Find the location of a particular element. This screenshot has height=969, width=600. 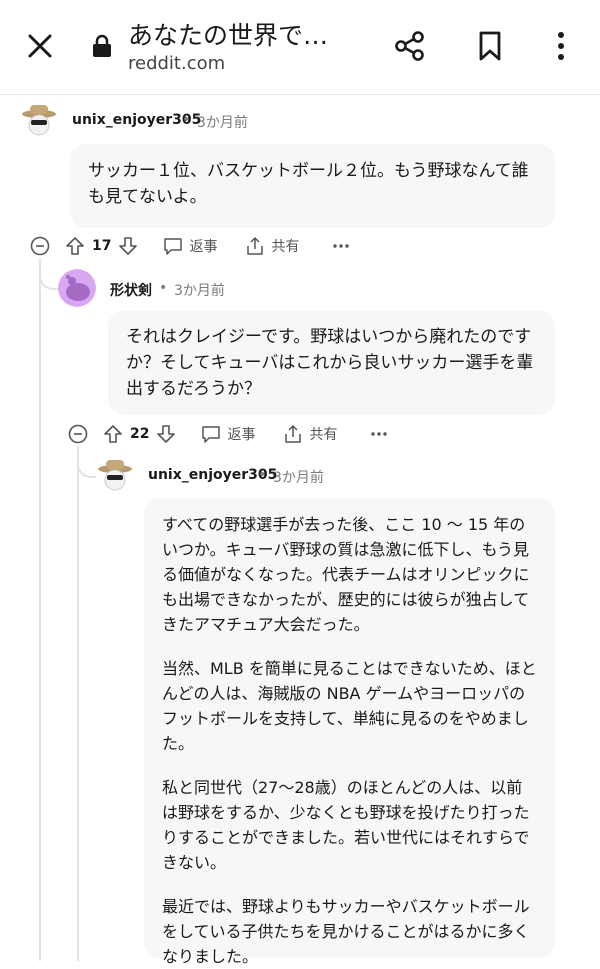

comment-actions: 17 返事 共有 is located at coordinates (190, 246).